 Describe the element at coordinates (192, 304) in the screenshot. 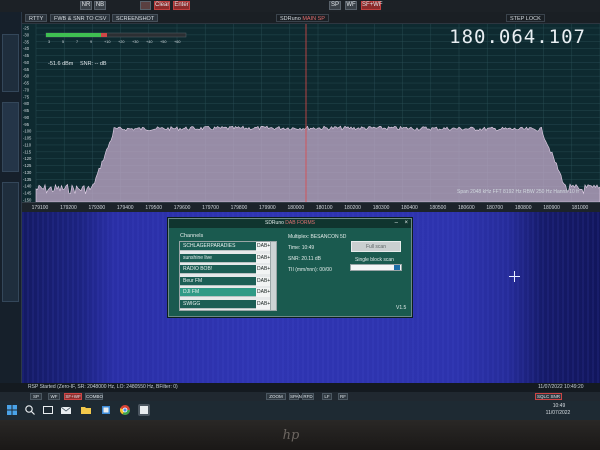

I see `channel-name: SWIGG` at that location.